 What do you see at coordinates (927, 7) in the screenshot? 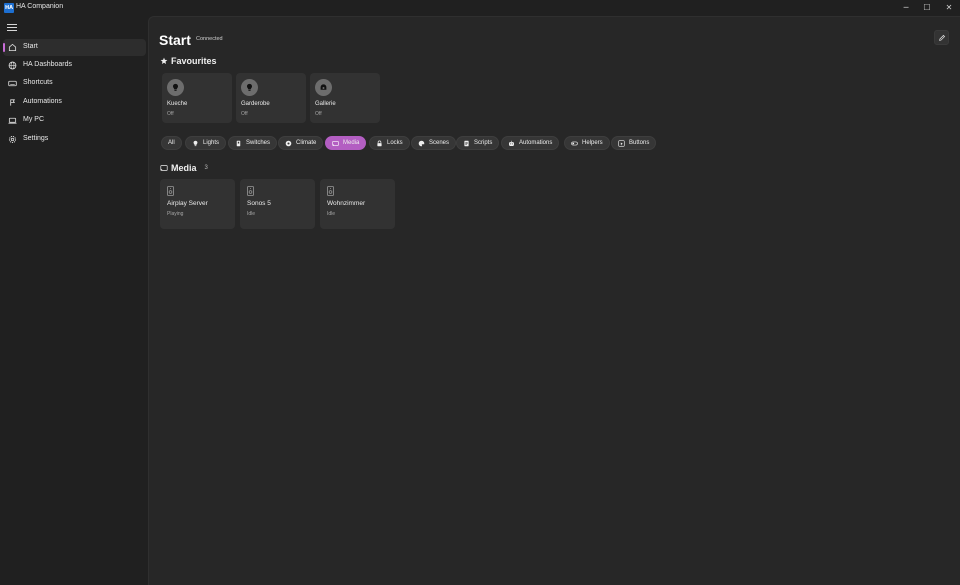
I see `maximize-button: ☐` at bounding box center [927, 7].